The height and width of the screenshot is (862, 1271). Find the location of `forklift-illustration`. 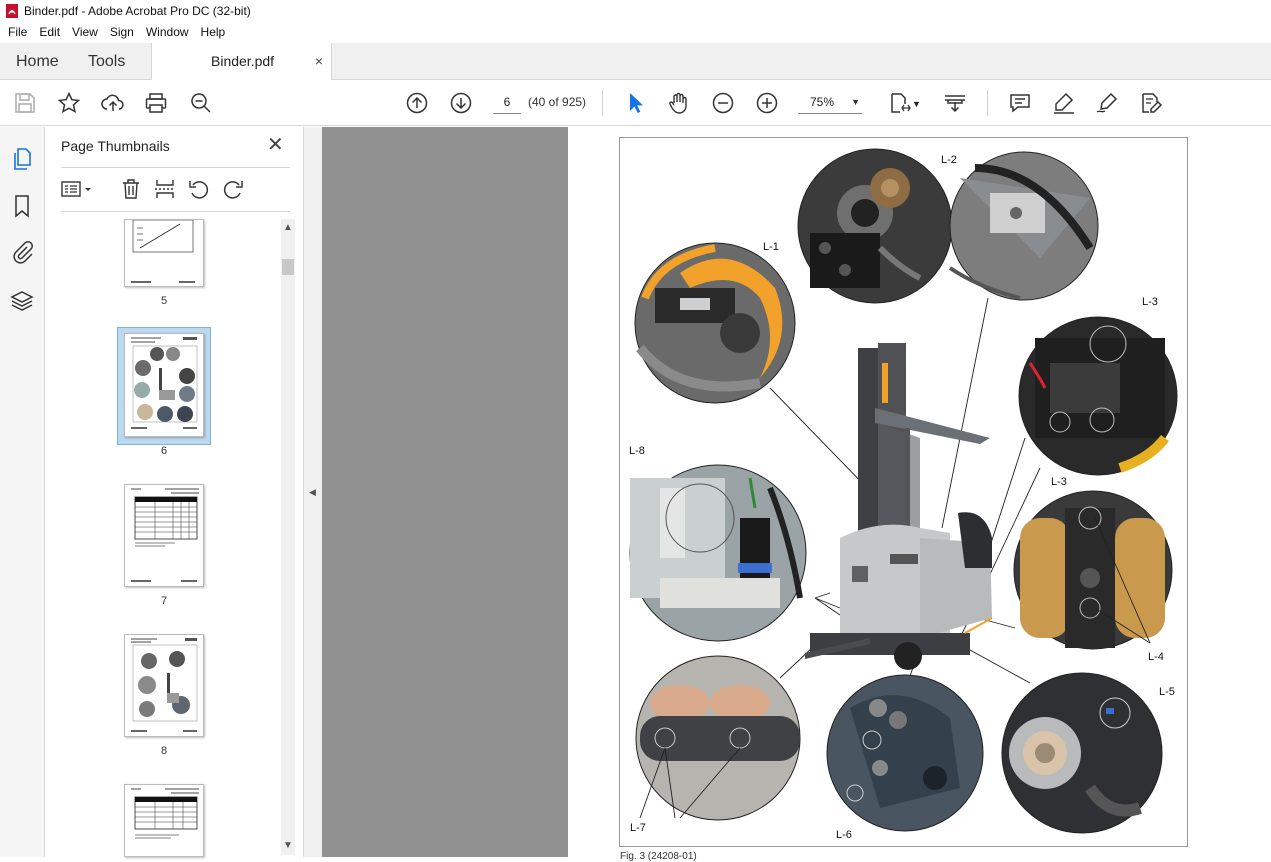

forklift-illustration is located at coordinates (899, 506).